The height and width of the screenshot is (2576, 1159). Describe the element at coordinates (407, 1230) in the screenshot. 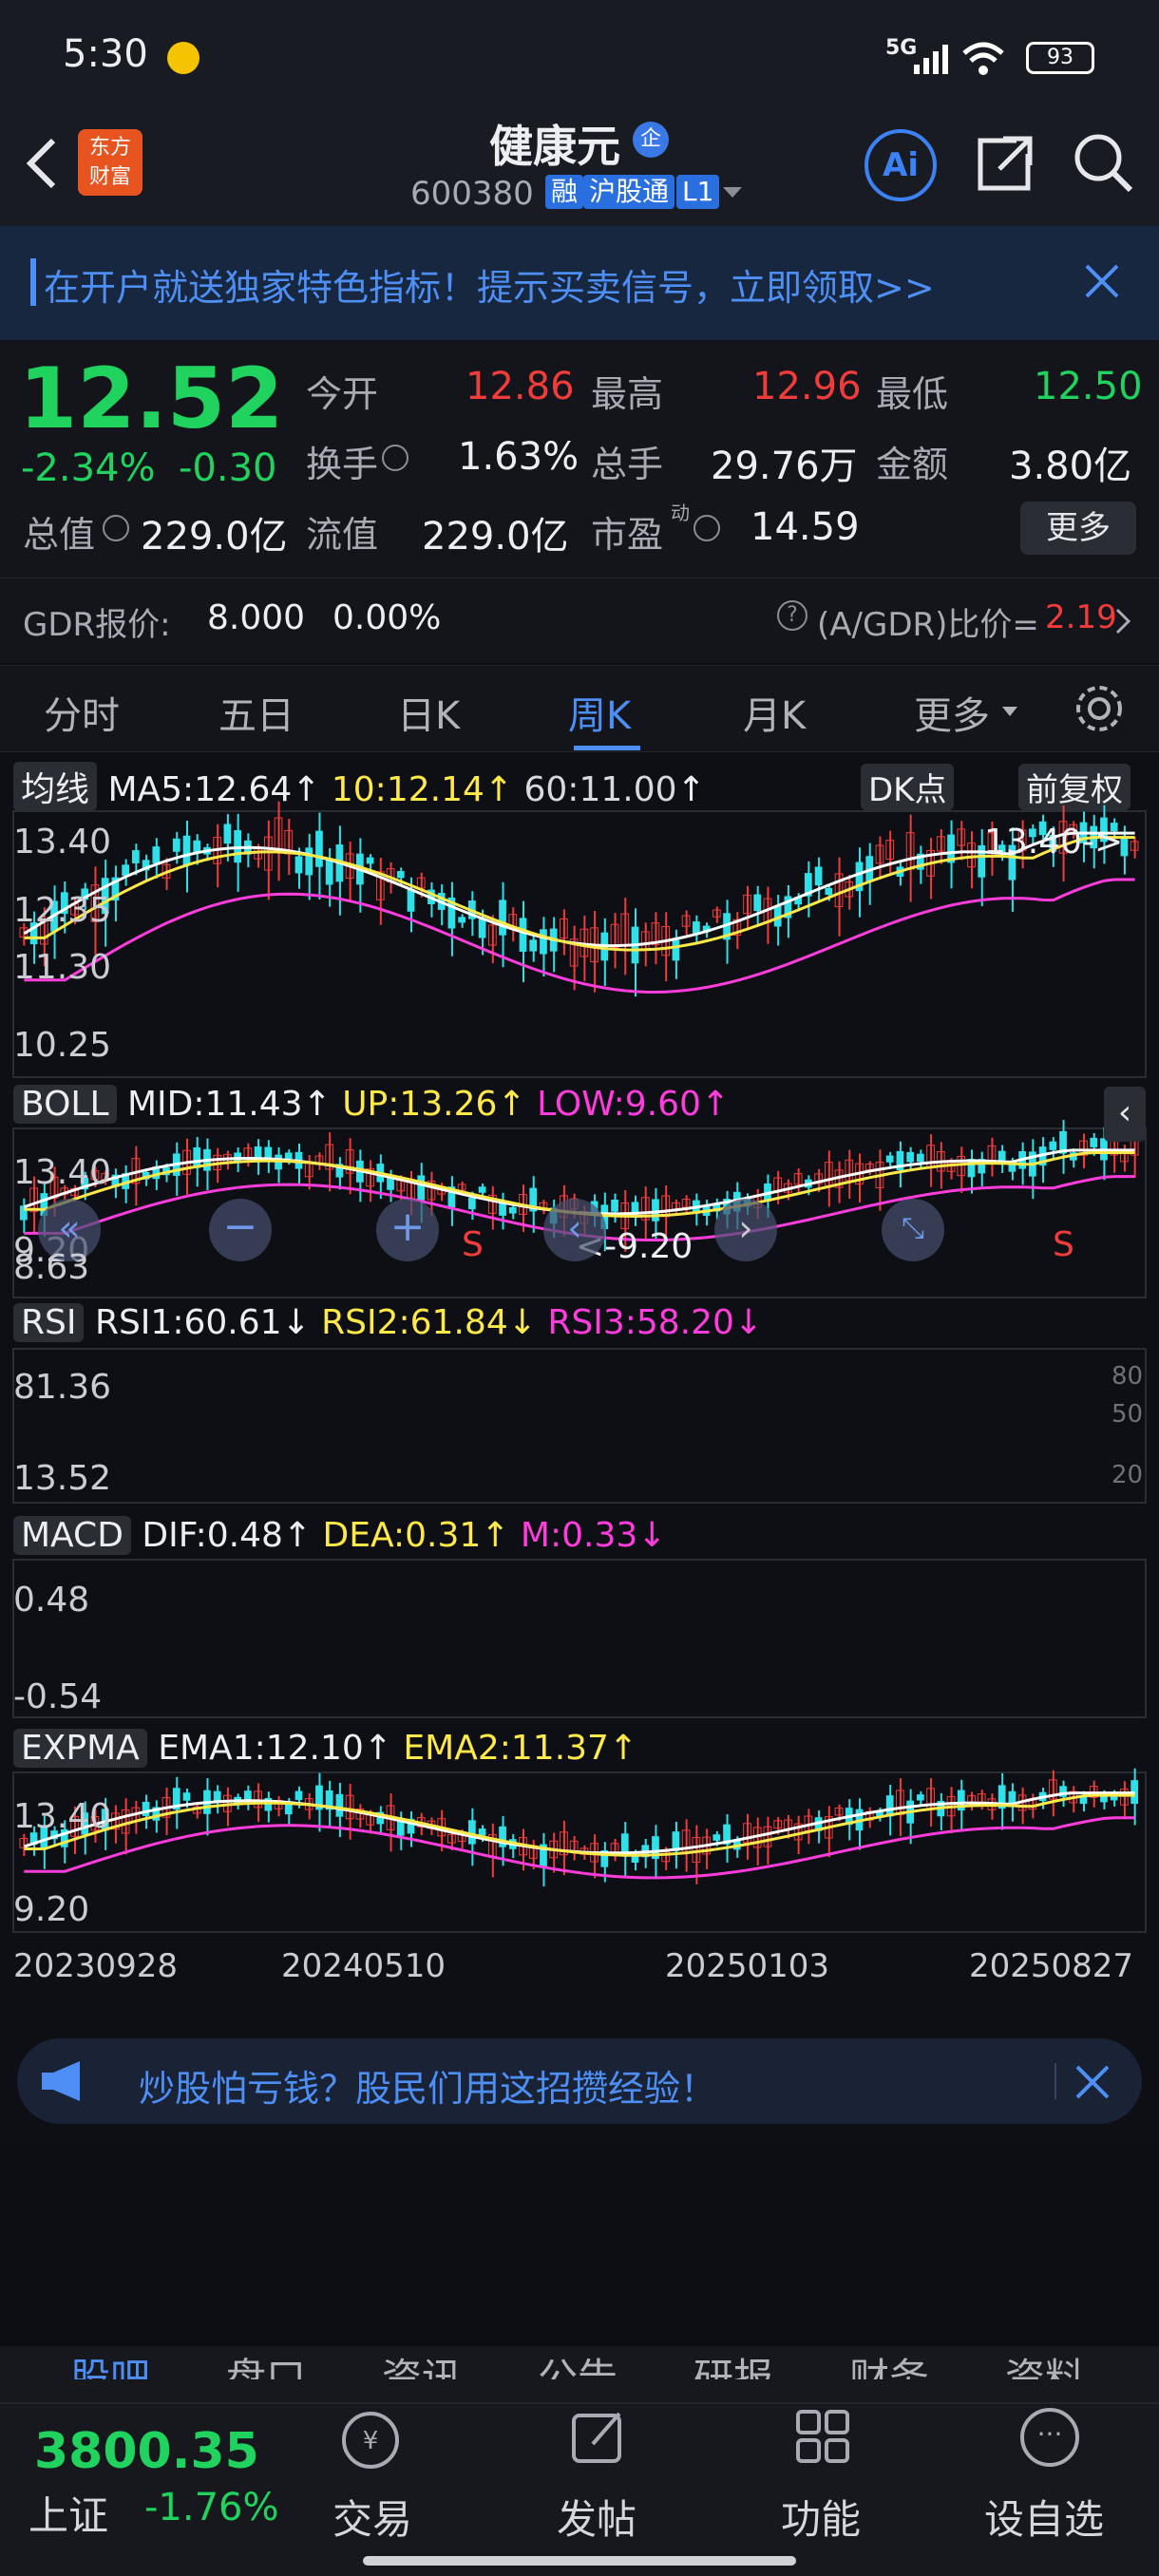

I see `zoom-in-button: +` at that location.